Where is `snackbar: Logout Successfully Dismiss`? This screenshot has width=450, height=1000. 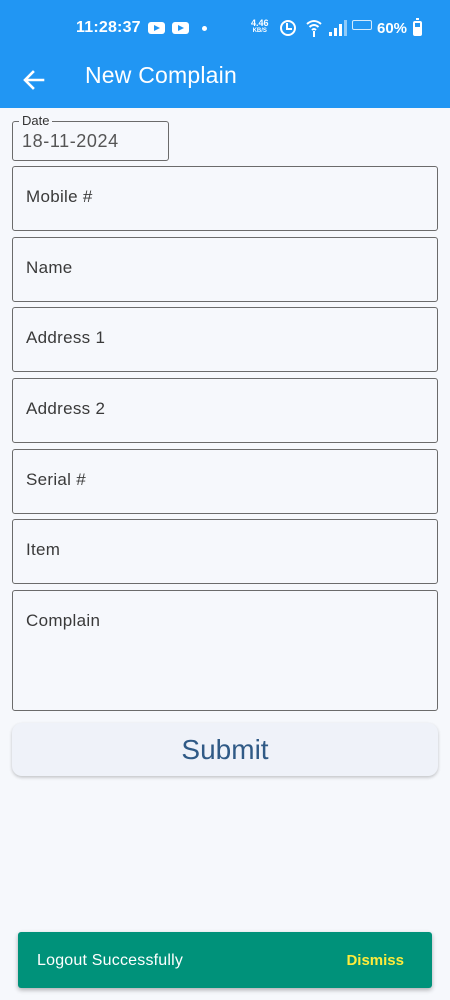 snackbar: Logout Successfully Dismiss is located at coordinates (225, 960).